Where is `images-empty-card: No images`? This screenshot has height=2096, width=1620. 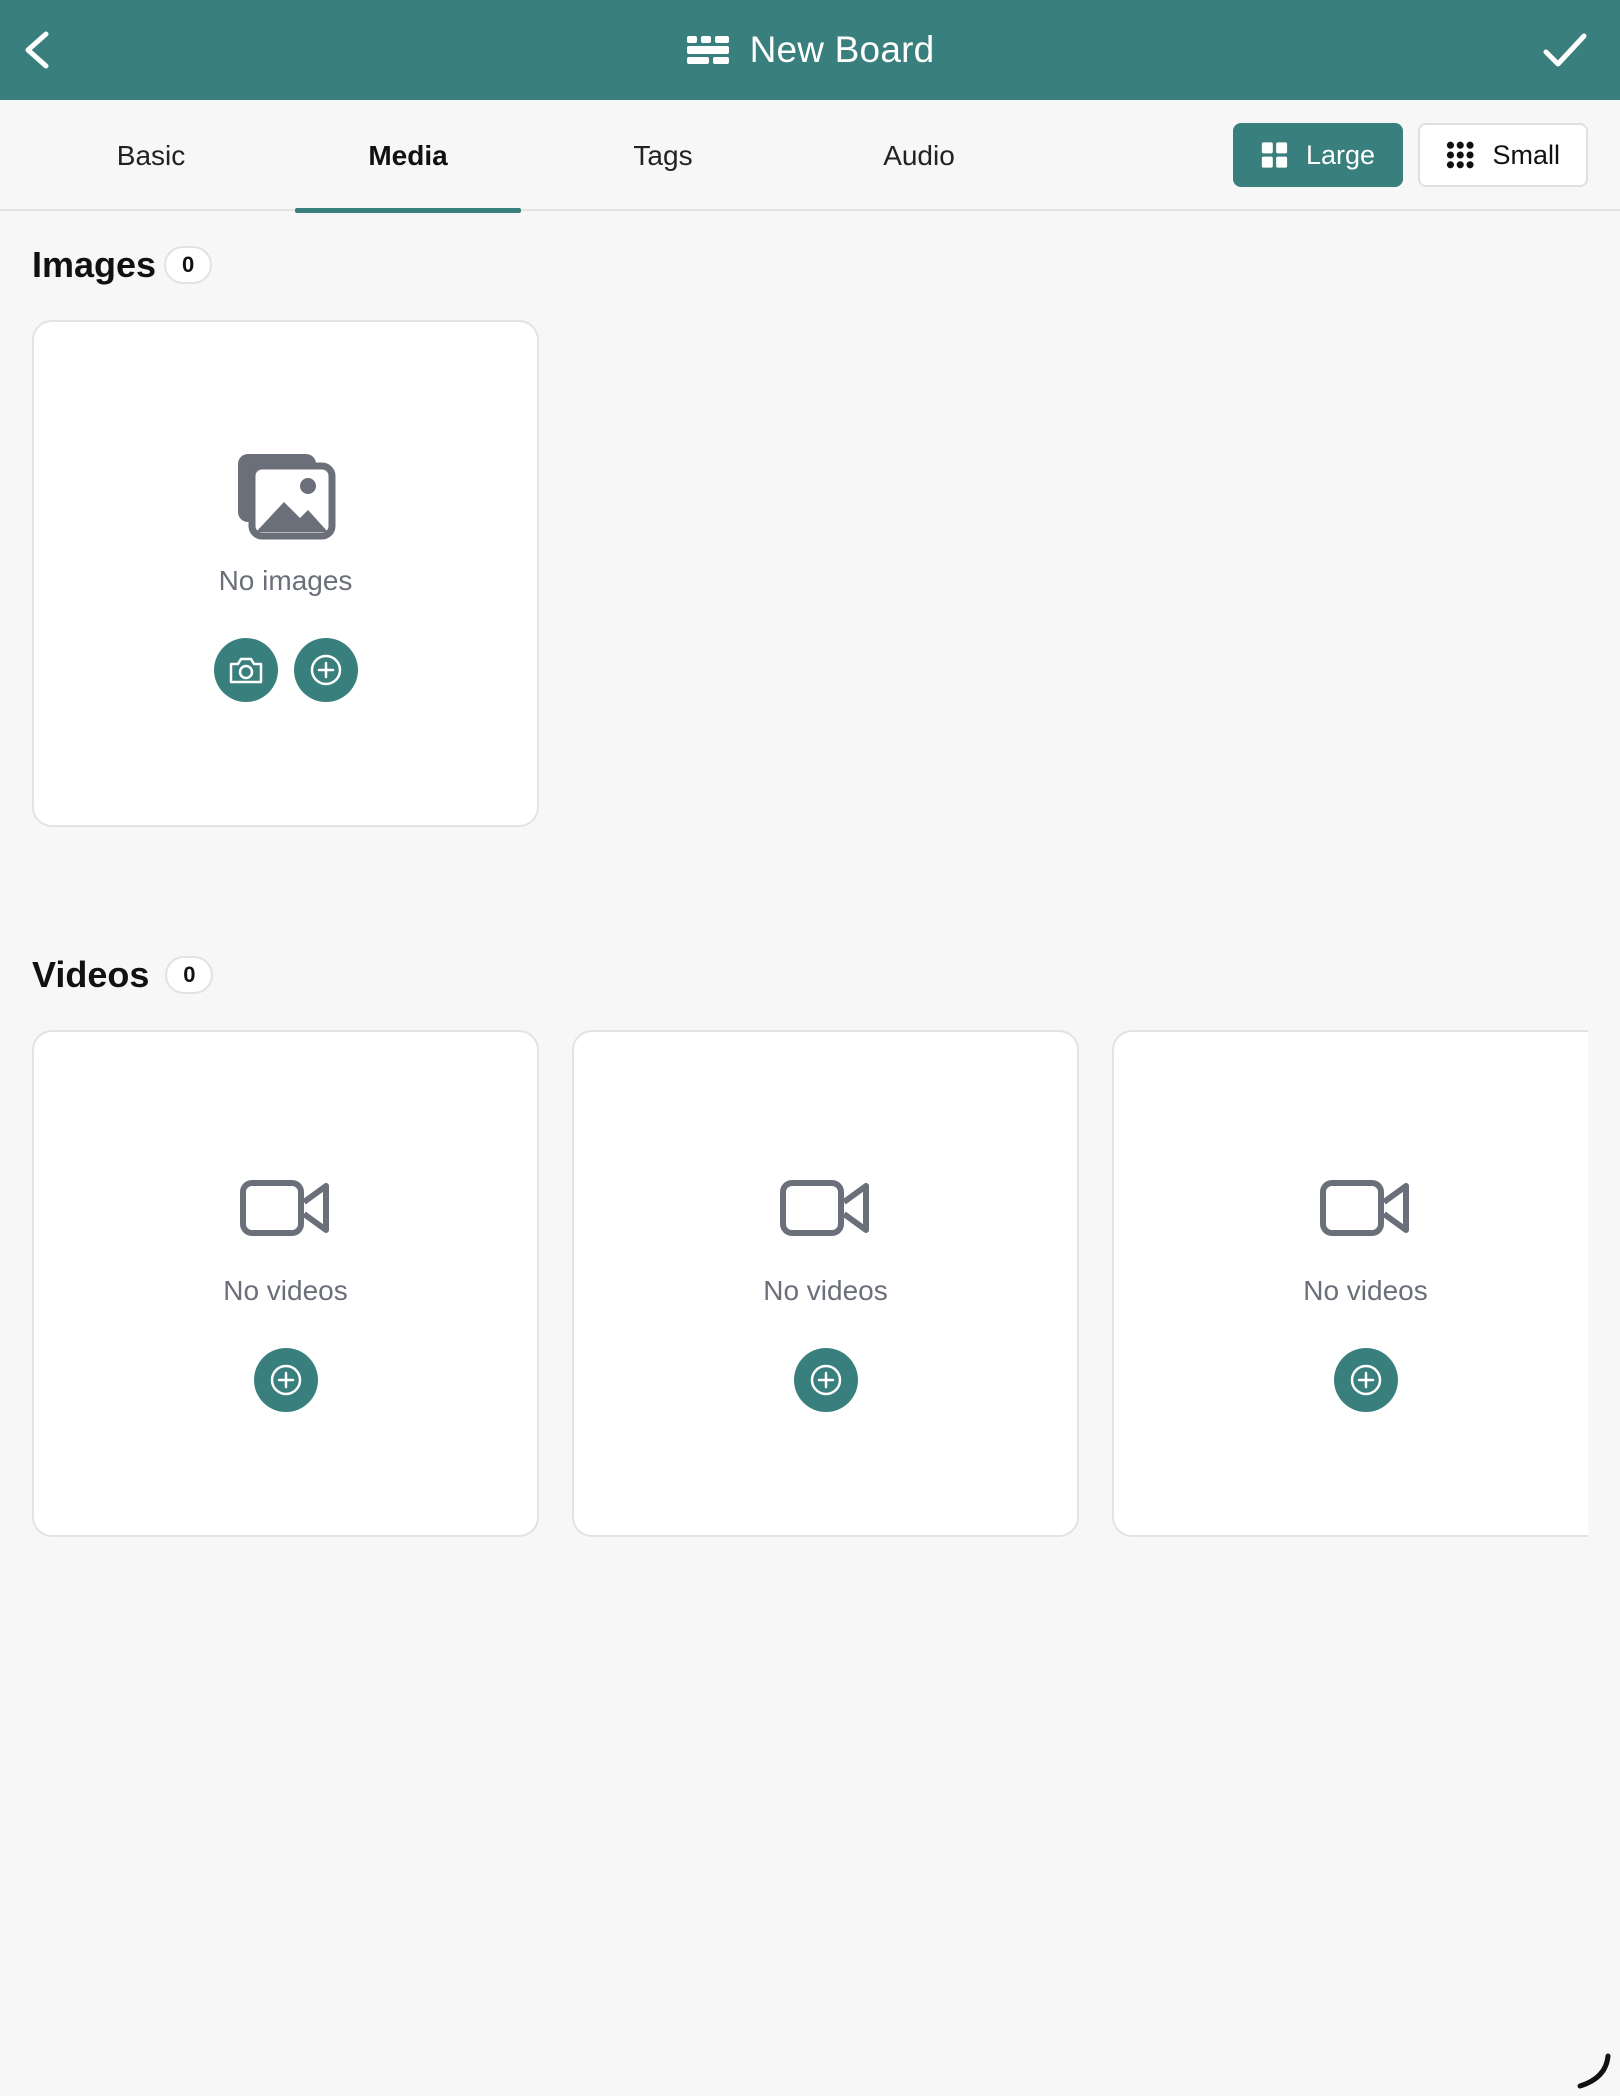 images-empty-card: No images is located at coordinates (285, 573).